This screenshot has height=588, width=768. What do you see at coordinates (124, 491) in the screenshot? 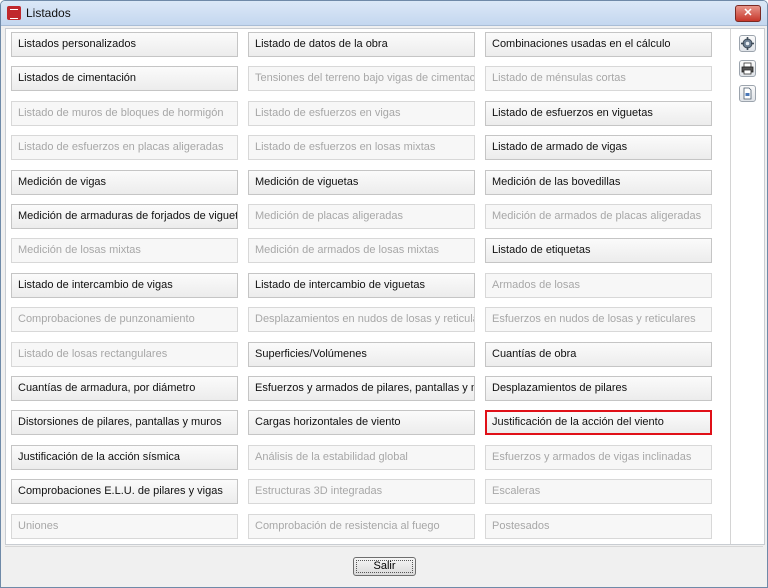
I see `listing-button: Comprobaciones E.L.U. de pilares y vigas` at bounding box center [124, 491].